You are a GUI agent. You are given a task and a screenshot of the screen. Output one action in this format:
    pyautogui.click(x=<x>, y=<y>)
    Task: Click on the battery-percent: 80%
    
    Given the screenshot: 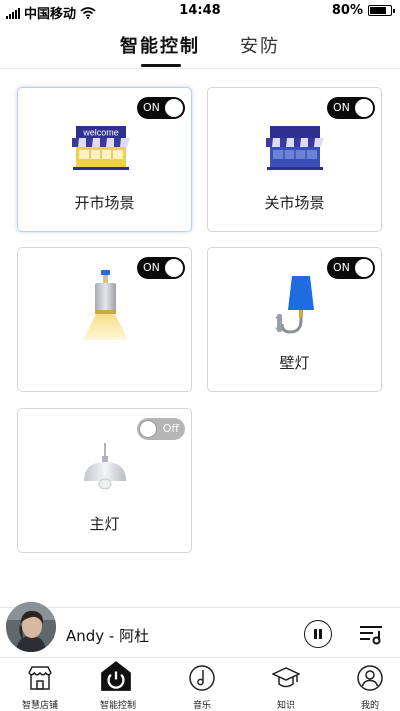 What is the action you would take?
    pyautogui.click(x=347, y=10)
    